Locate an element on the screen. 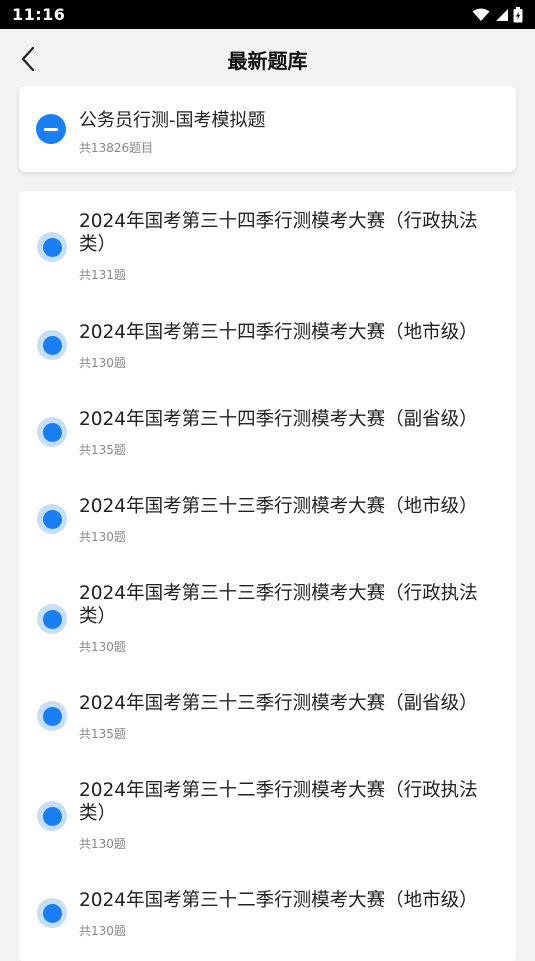 Image resolution: width=535 pixels, height=961 pixels. status-bar: 11:16 is located at coordinates (267, 14).